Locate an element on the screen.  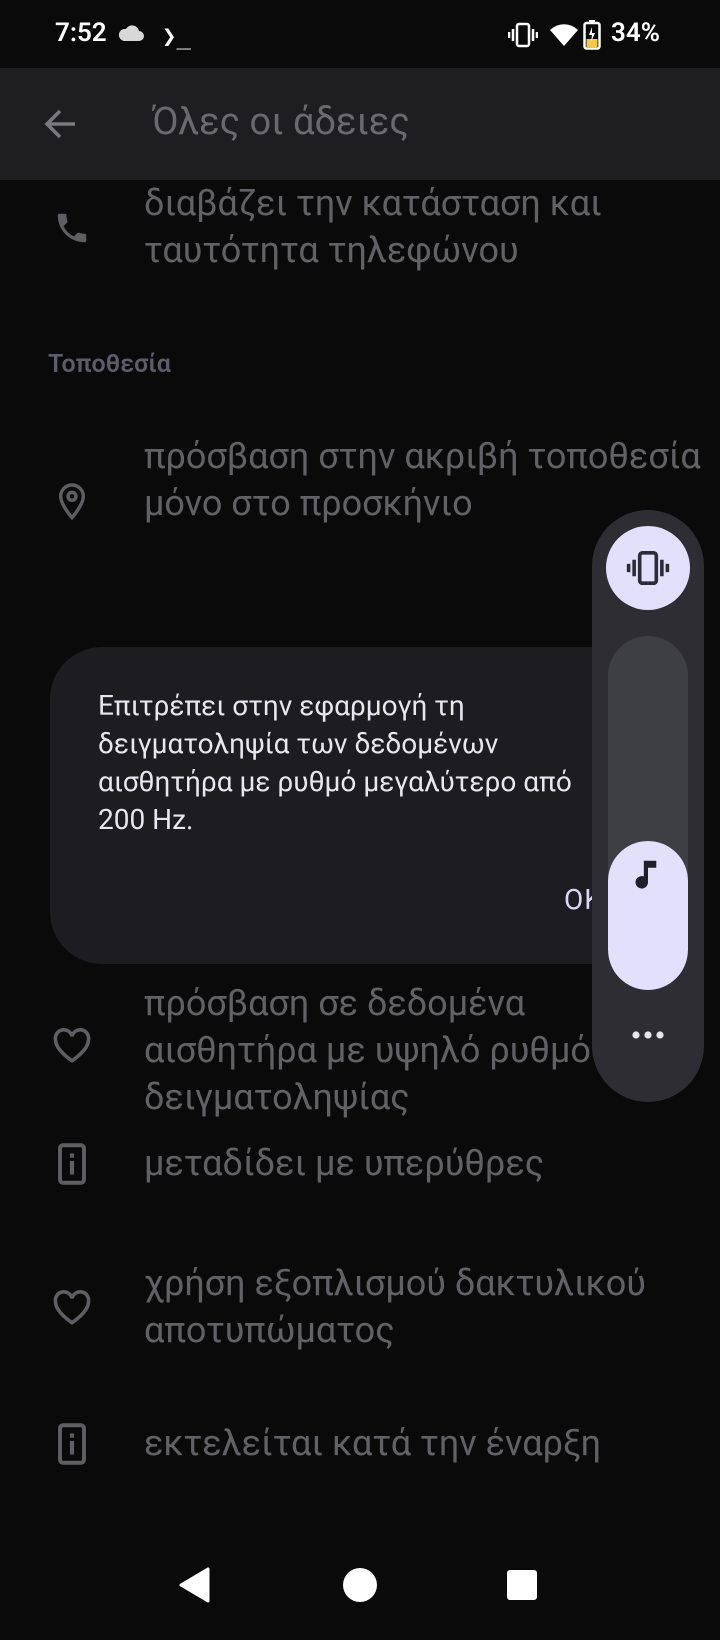
list-item-label: μεταδίδει με υπερύθρες is located at coordinates (344, 1163).